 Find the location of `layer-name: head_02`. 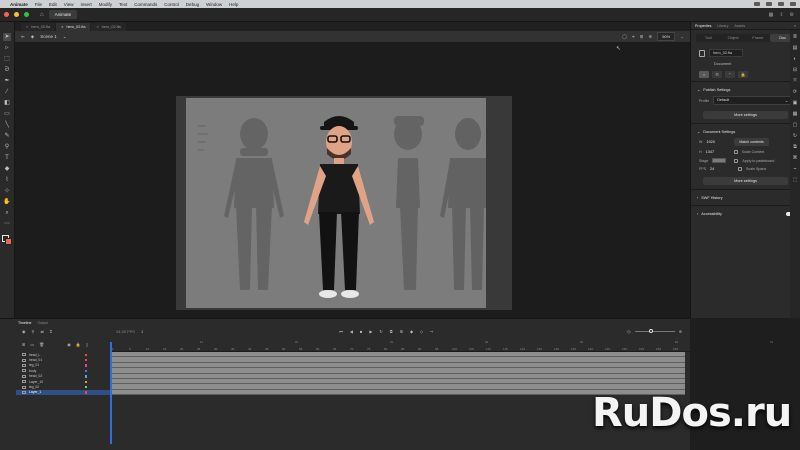

layer-name: head_02 is located at coordinates (35, 376).